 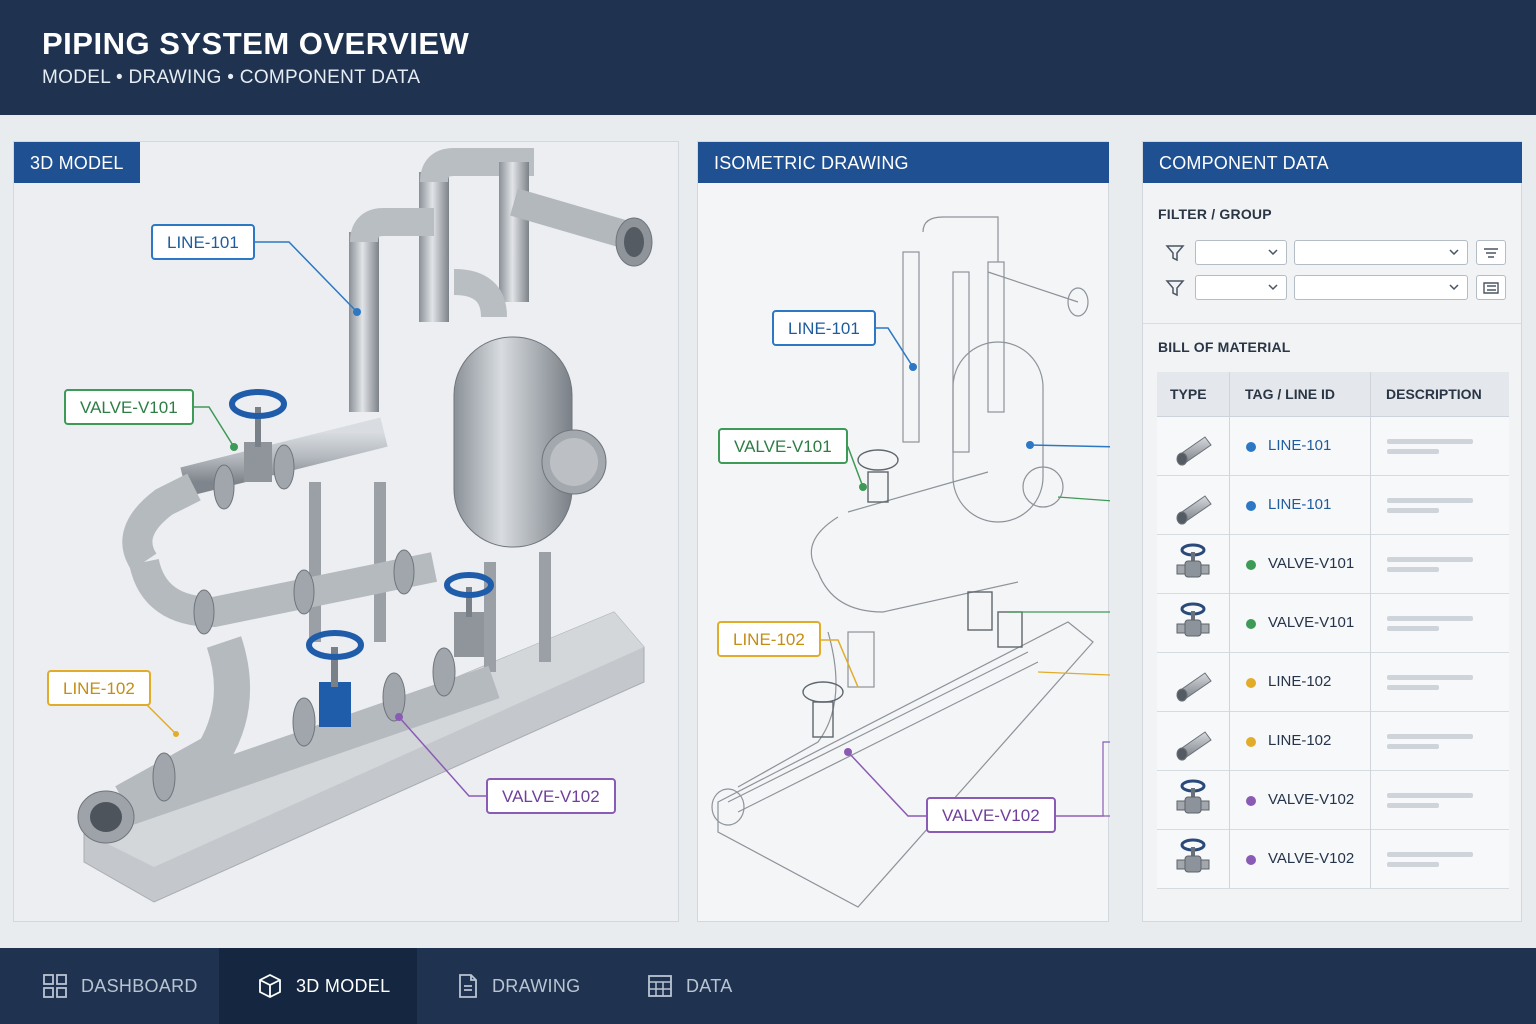 I want to click on callout-valve-v101: VALVE-V101, so click(x=129, y=407).